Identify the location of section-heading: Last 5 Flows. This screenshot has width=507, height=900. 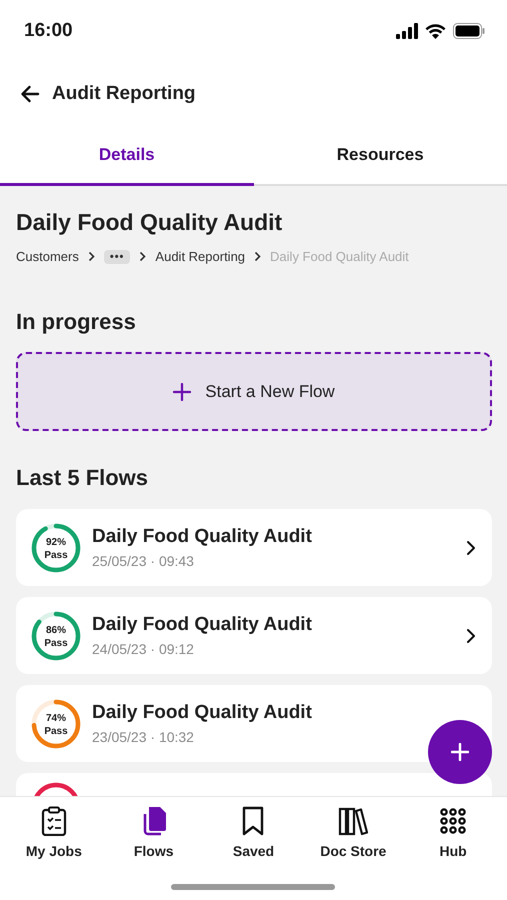
(83, 478).